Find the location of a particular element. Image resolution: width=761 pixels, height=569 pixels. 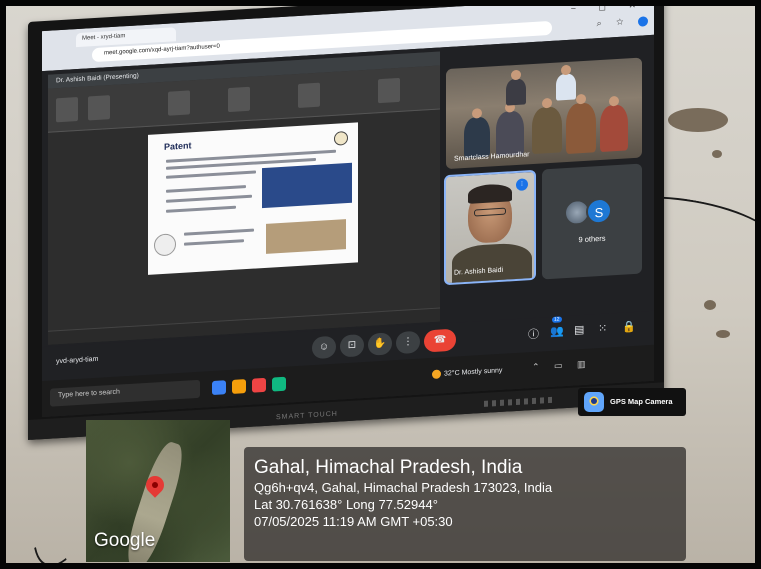

participant-tile-speaker: ⁞ Dr. Ashish Baidi is located at coordinates (490, 227).